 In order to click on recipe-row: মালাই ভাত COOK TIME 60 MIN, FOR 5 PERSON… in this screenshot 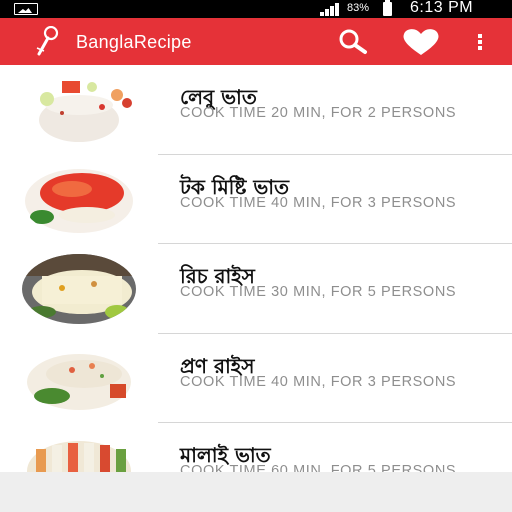, I will do `click(256, 447)`.